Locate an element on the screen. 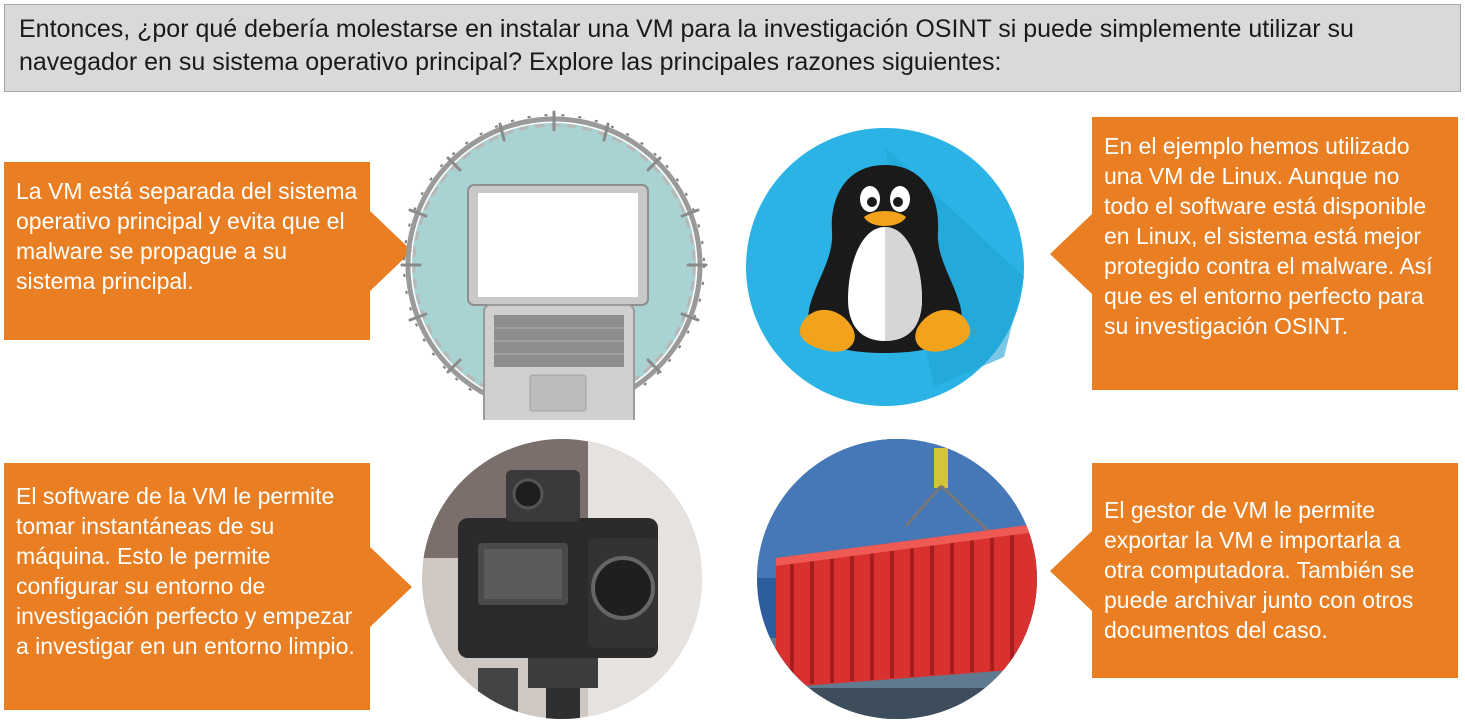 The height and width of the screenshot is (720, 1465). linux-penguin-icon is located at coordinates (885, 267).